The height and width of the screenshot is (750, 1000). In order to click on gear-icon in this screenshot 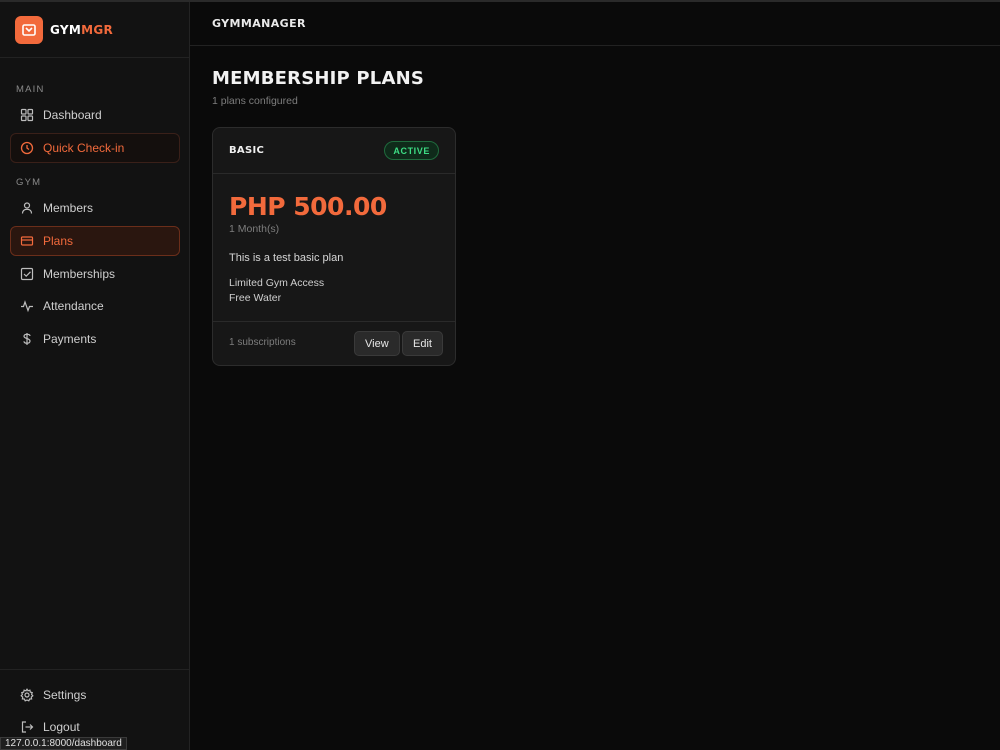, I will do `click(27, 695)`.